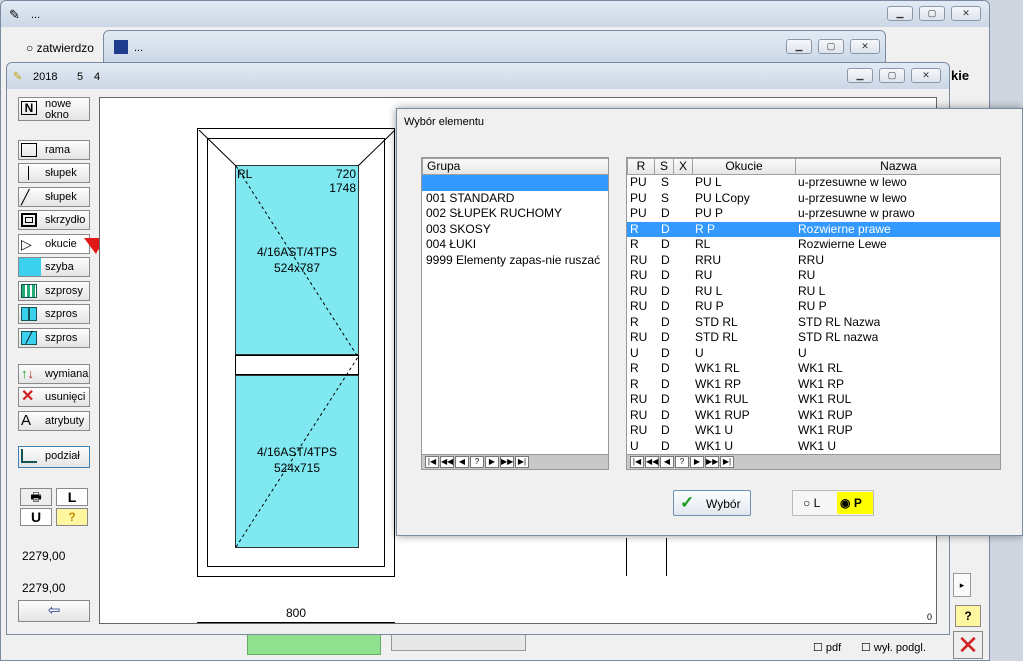  Describe the element at coordinates (665, 197) in the screenshot. I see `cell-s: S` at that location.